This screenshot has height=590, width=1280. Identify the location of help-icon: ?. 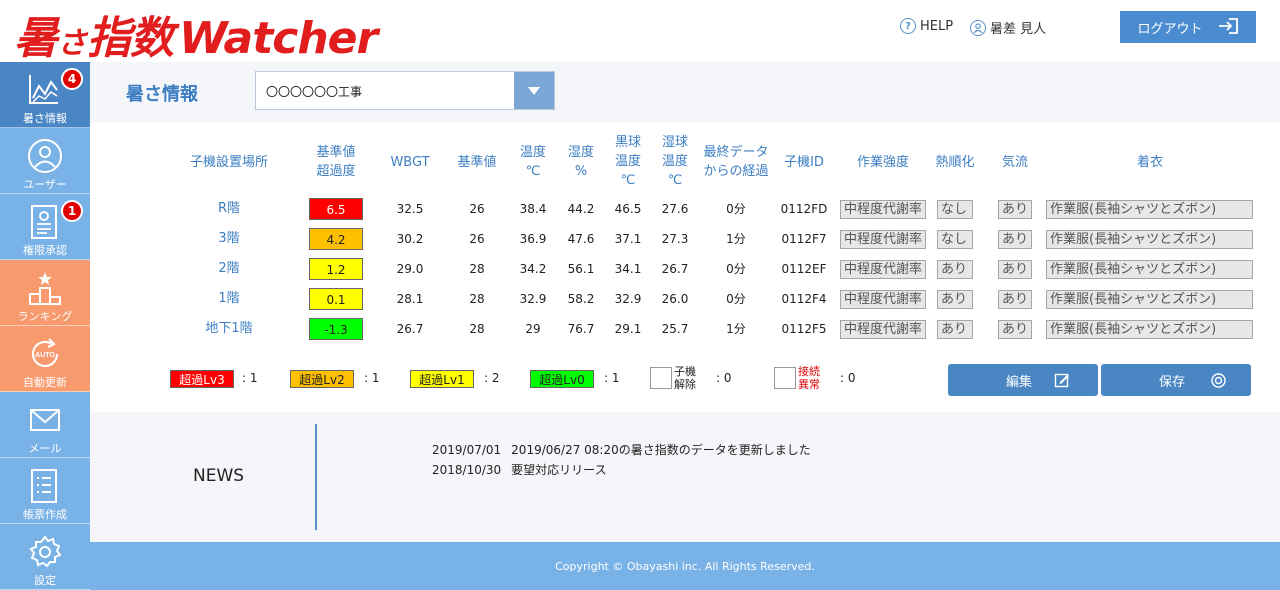
(908, 26).